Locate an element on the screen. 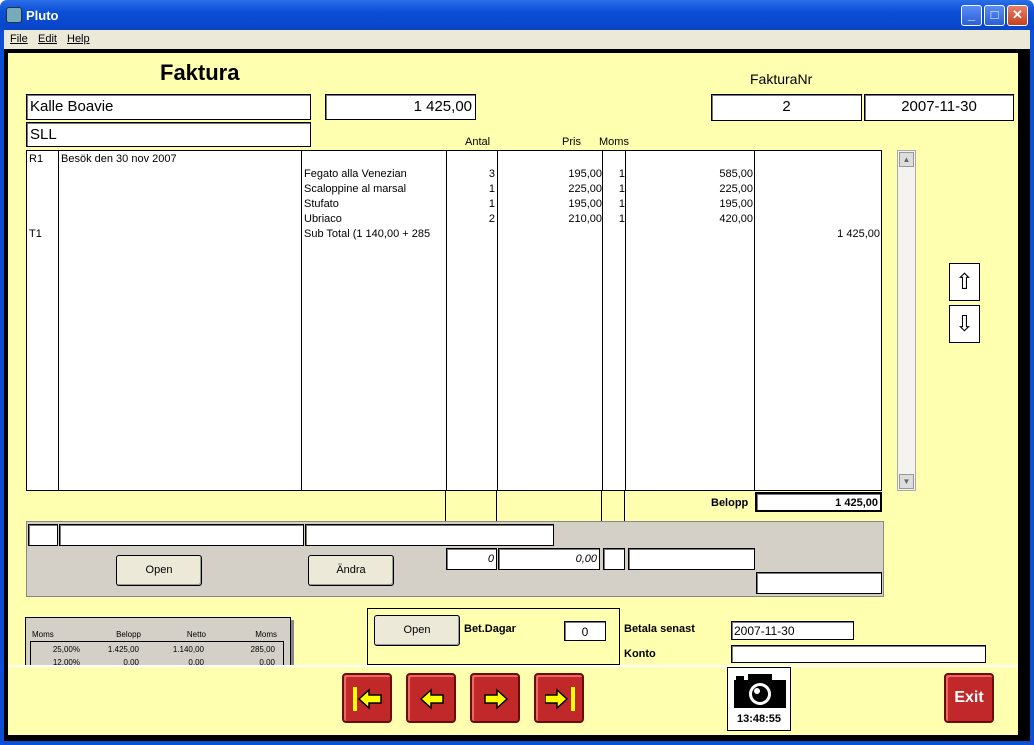 This screenshot has width=1034, height=745. konto-field is located at coordinates (858, 654).